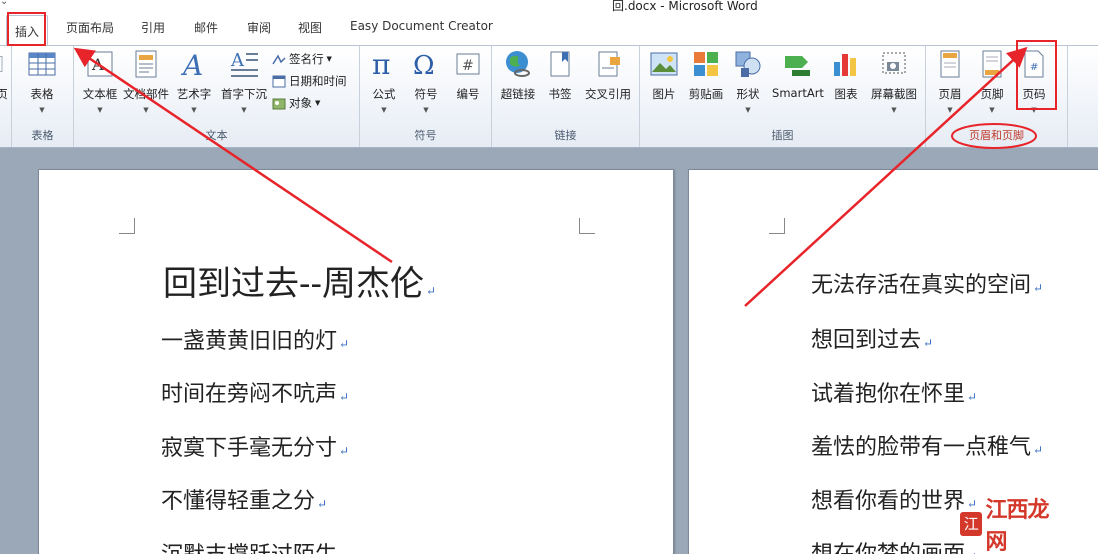 This screenshot has width=1098, height=554. What do you see at coordinates (426, 81) in the screenshot?
I see `symbol-button: Ω 符号 ▼` at bounding box center [426, 81].